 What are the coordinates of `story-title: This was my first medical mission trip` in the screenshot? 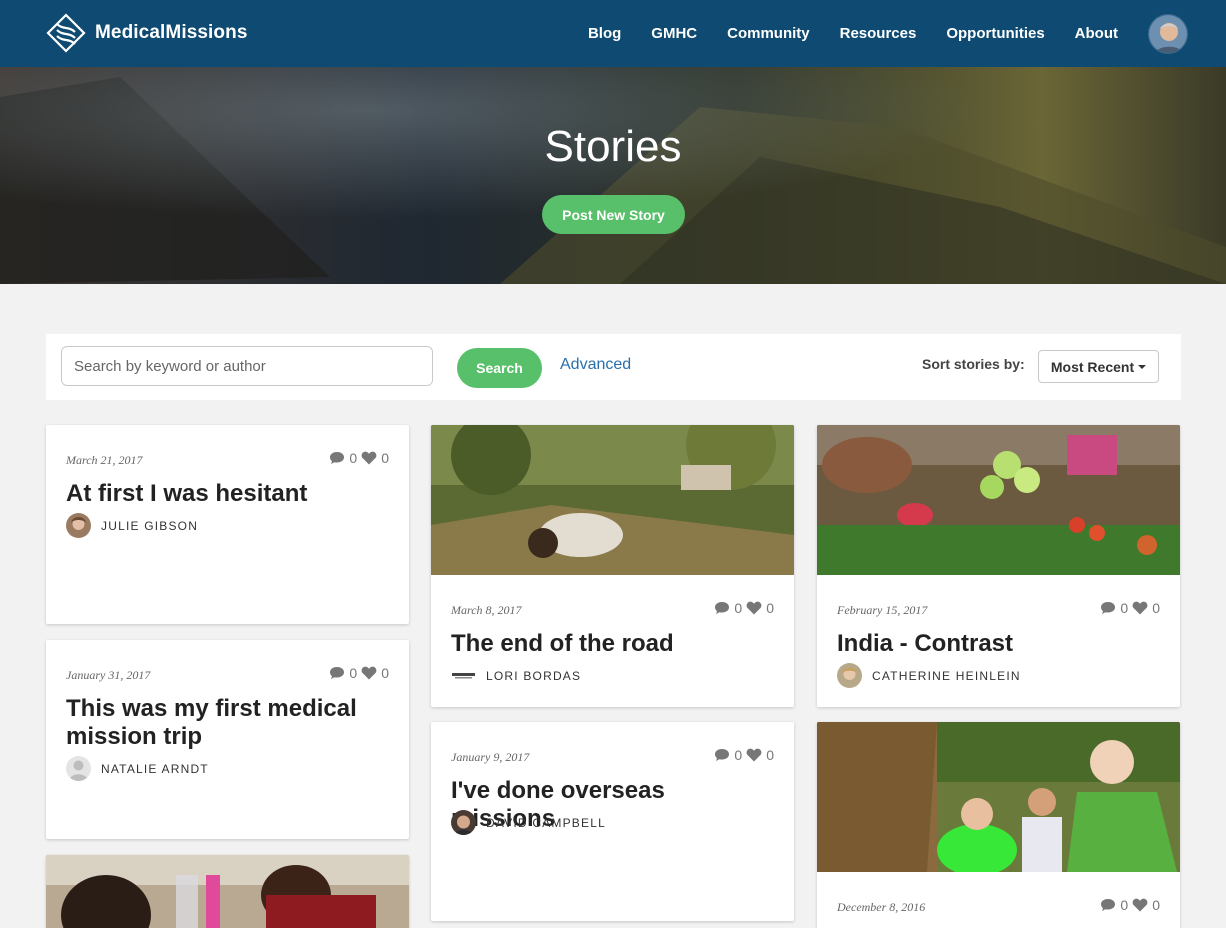 It's located at (227, 723).